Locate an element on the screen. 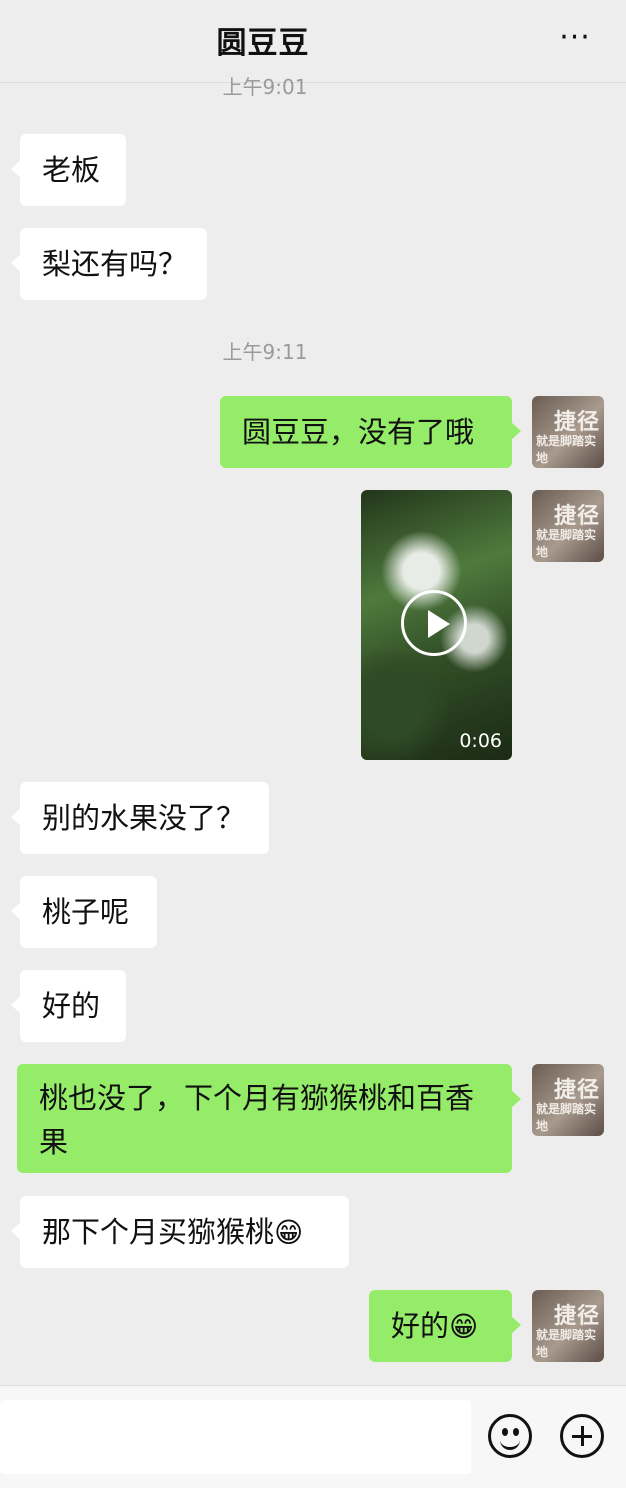 Image resolution: width=626 pixels, height=1488 pixels. message-input is located at coordinates (235, 1437).